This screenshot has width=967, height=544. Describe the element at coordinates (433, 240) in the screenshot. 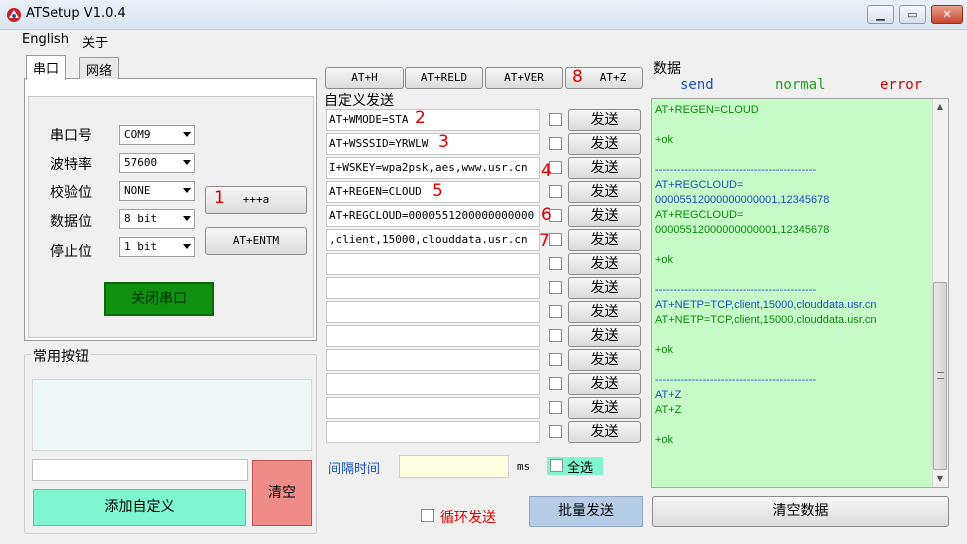

I see `command-input-6: ,client,15000,clouddata.usr.cn` at that location.